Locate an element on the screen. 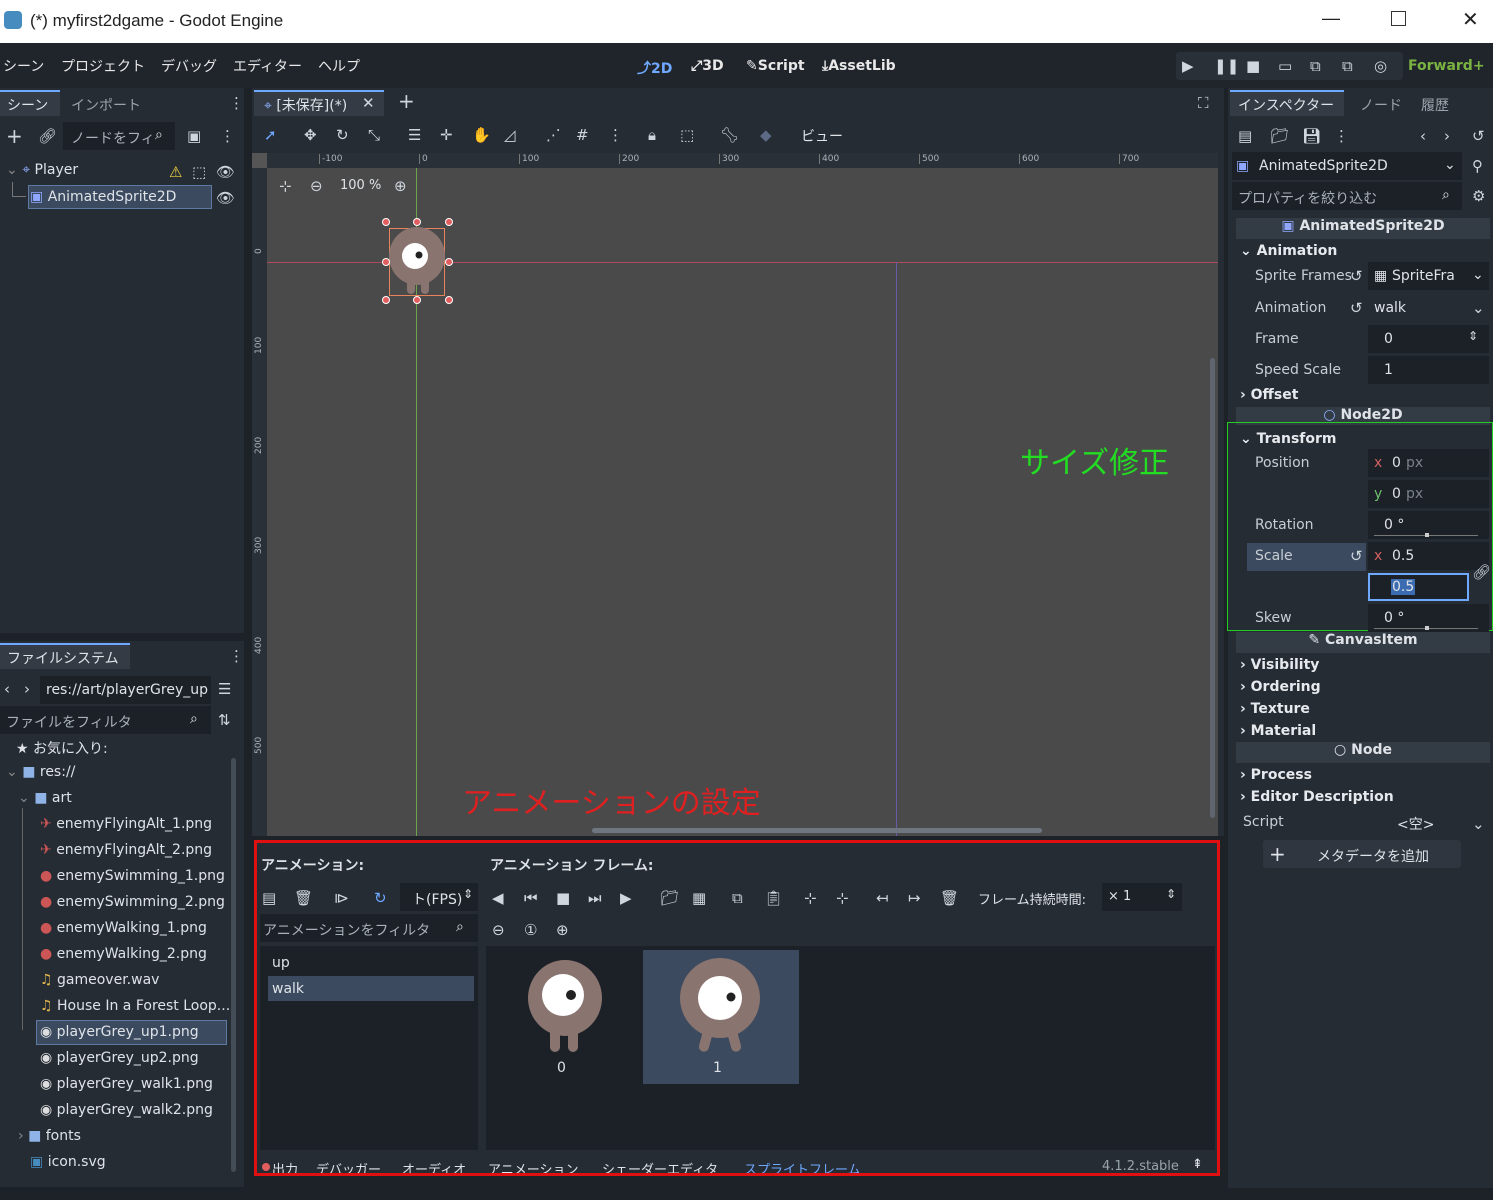 The width and height of the screenshot is (1493, 1200). tab-output: 出力 is located at coordinates (285, 1166).